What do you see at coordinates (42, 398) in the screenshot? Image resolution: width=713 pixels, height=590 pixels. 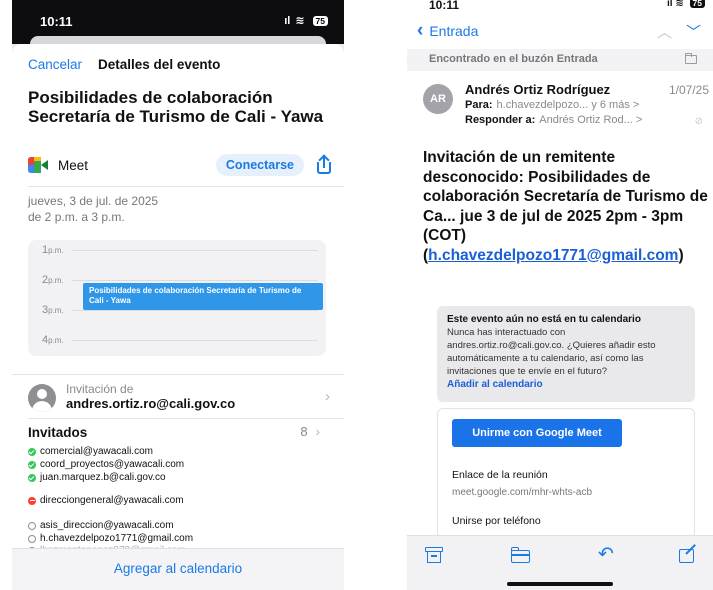 I see `person-avatar-icon` at bounding box center [42, 398].